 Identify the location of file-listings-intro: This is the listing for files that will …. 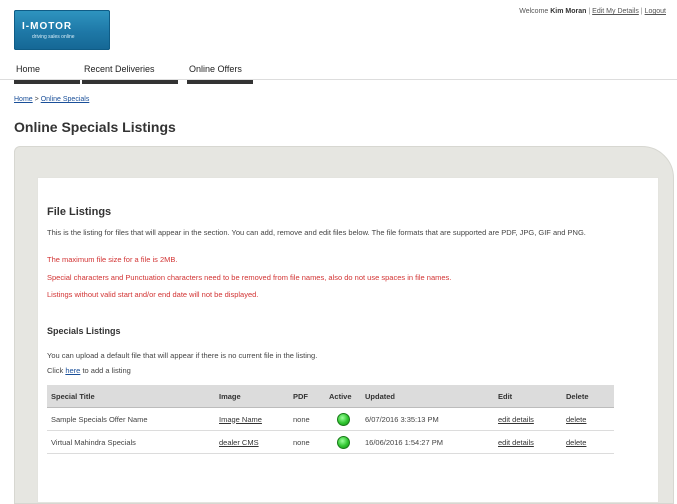
(316, 232).